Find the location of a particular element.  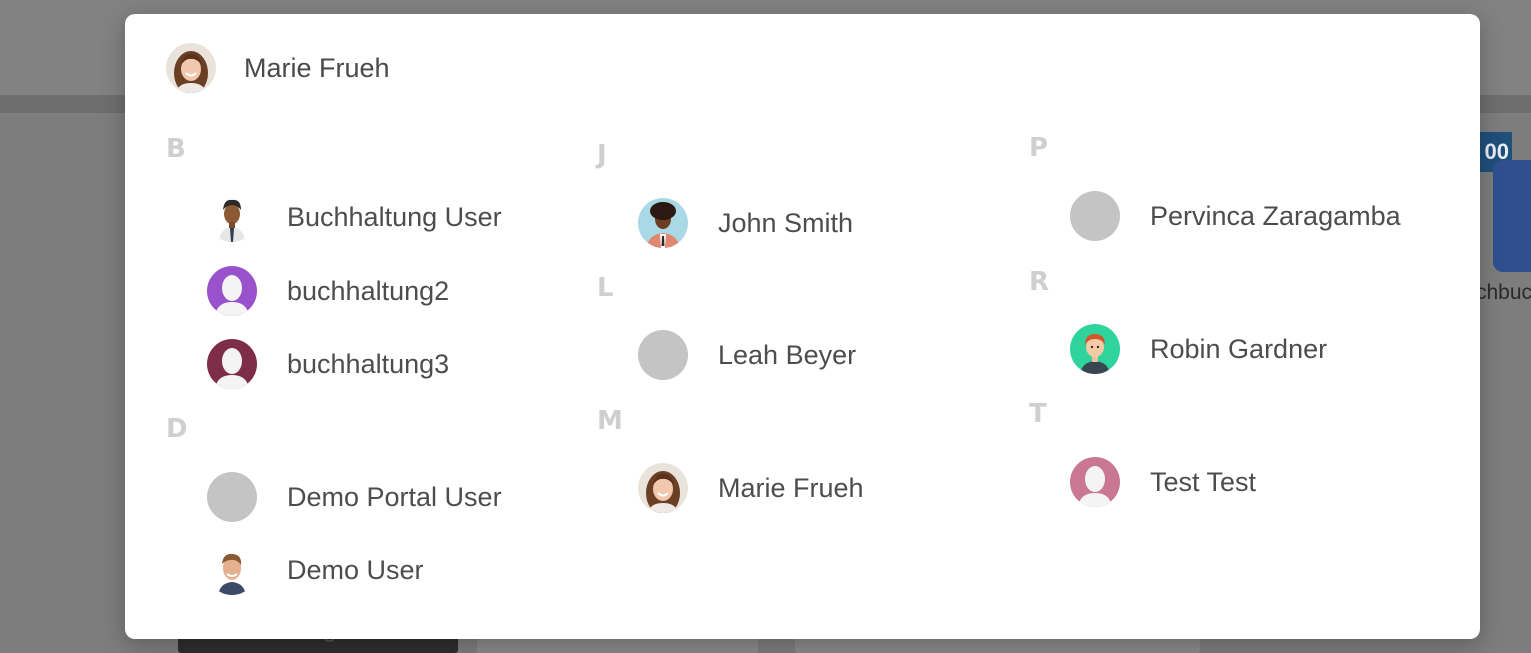

robin-gardner-avatar is located at coordinates (1095, 349).